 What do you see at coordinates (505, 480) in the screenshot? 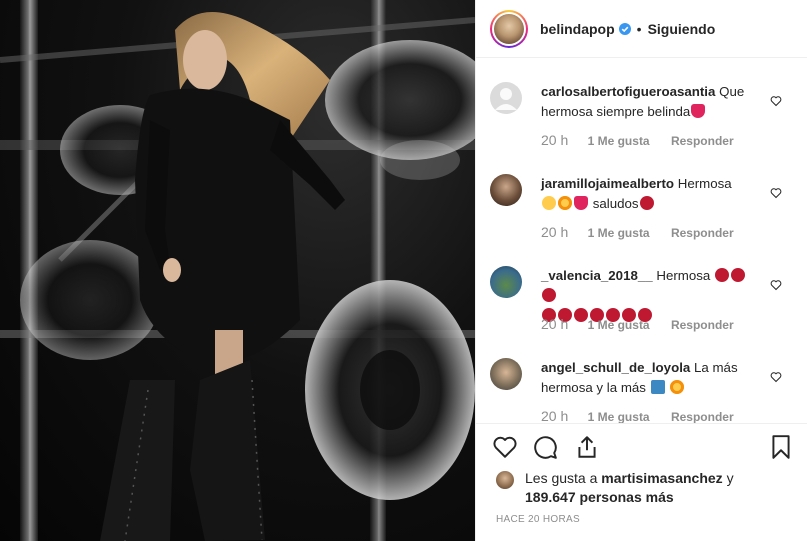
I see `liker-avatar` at bounding box center [505, 480].